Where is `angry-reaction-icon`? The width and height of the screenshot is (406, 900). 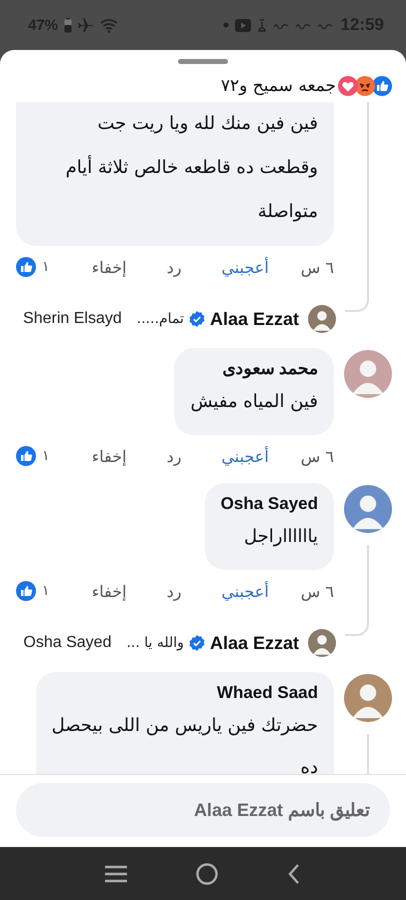
angry-reaction-icon is located at coordinates (365, 86).